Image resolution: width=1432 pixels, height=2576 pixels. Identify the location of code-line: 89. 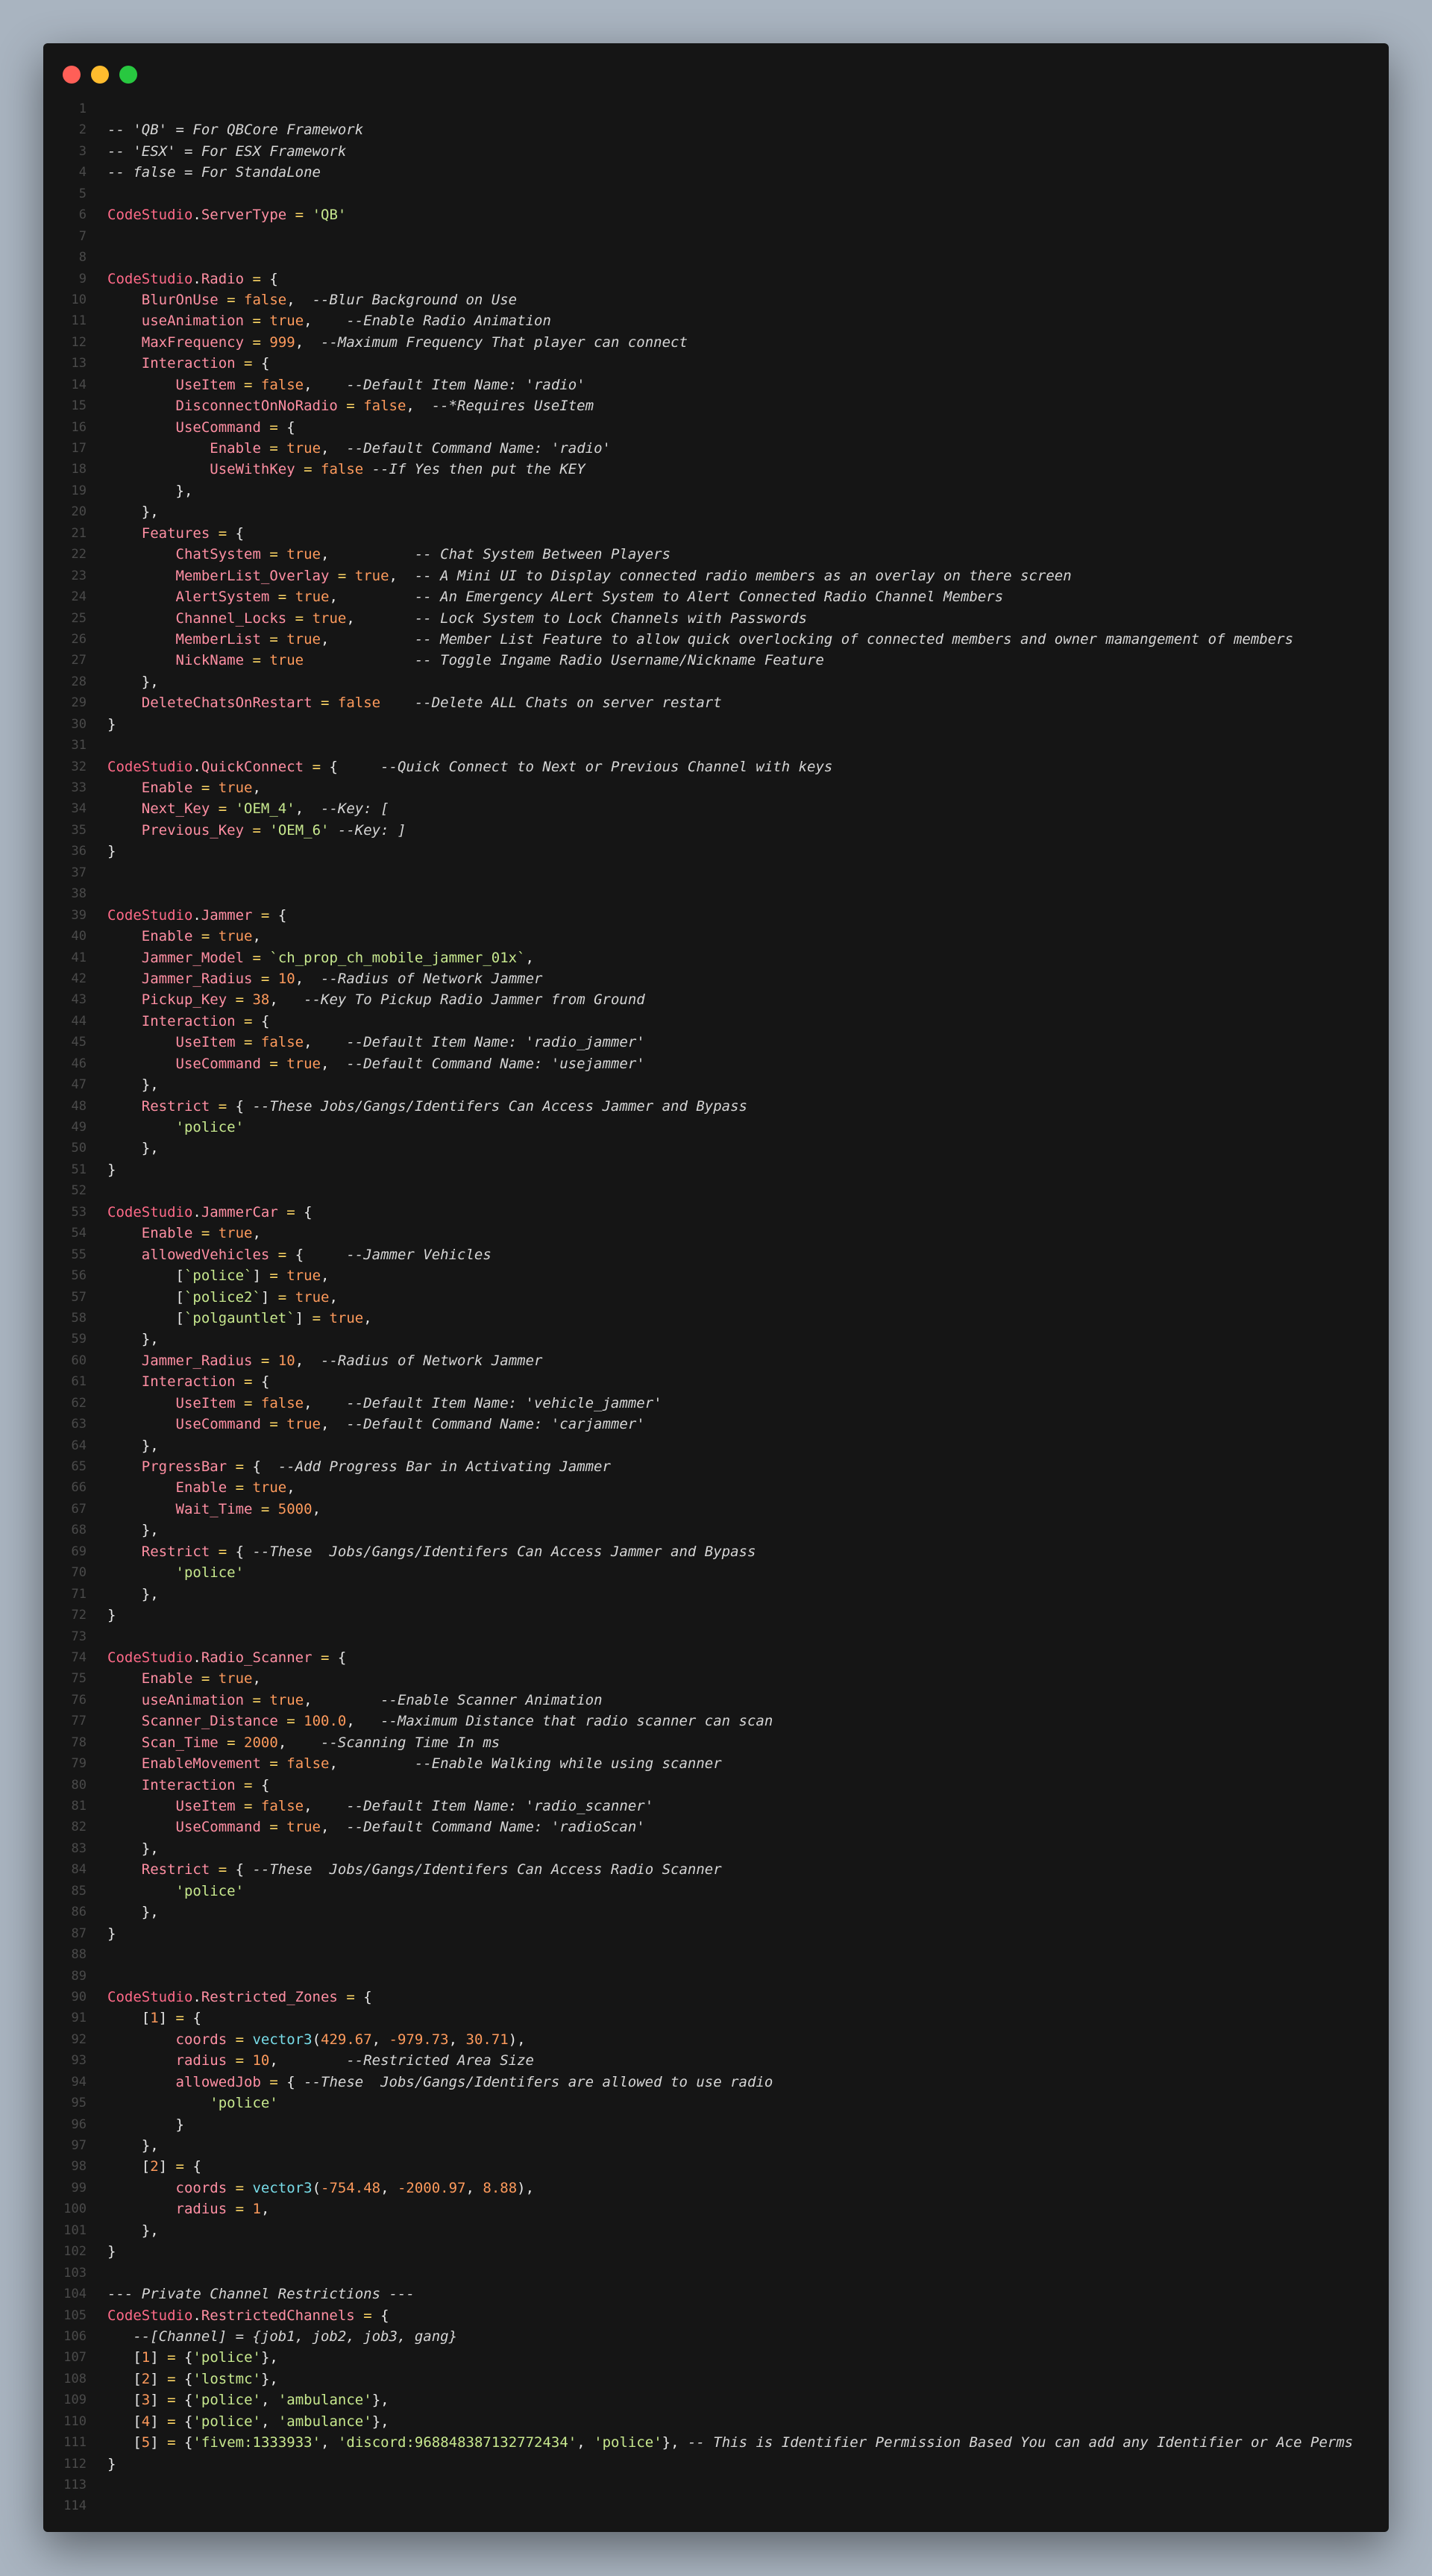
(716, 1976).